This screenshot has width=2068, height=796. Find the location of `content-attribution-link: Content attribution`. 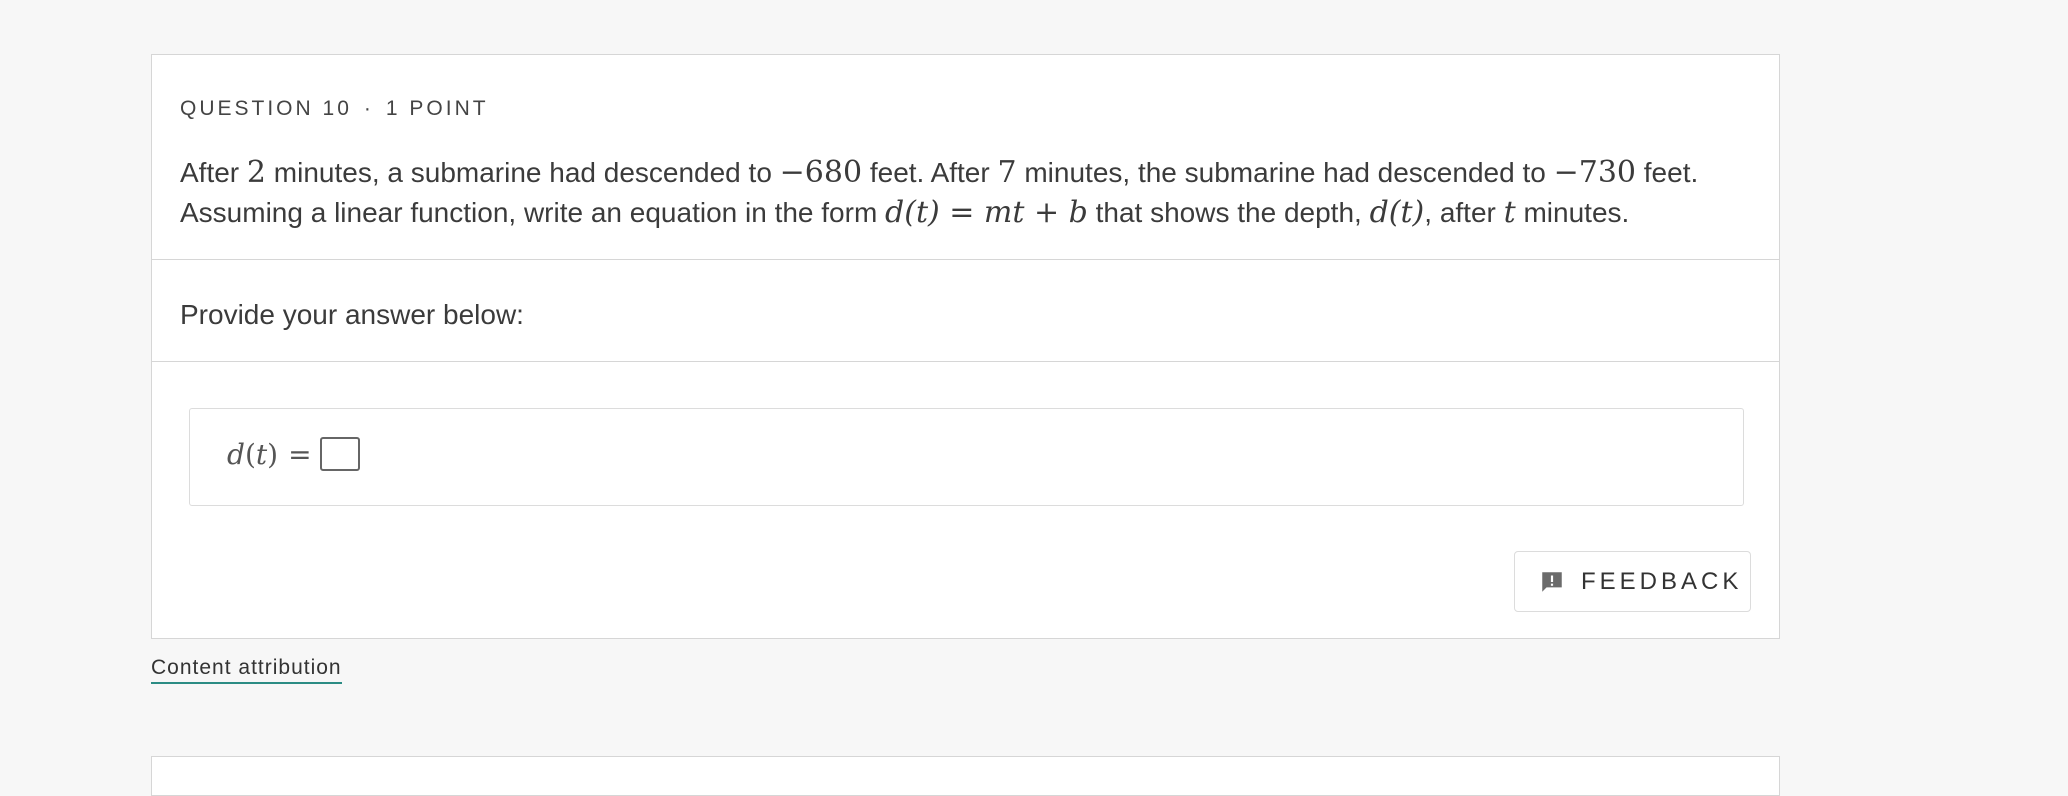

content-attribution-link: Content attribution is located at coordinates (246, 670).